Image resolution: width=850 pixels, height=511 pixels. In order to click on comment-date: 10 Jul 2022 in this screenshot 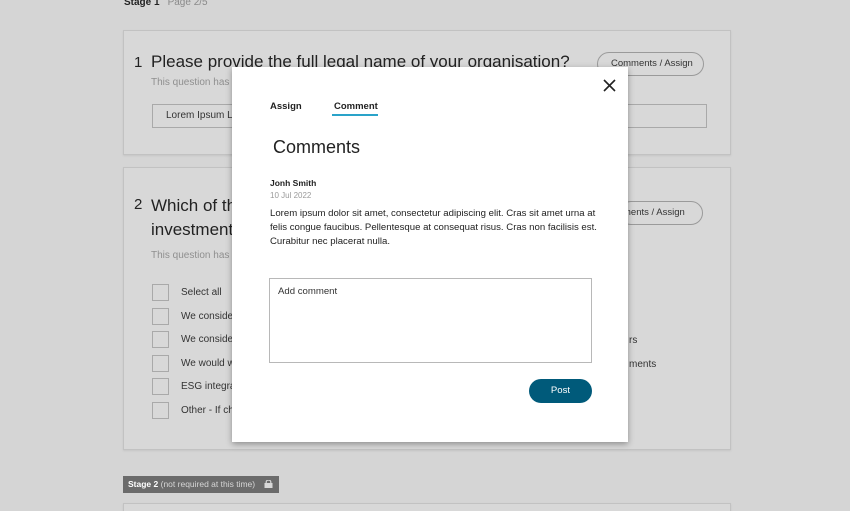, I will do `click(291, 195)`.